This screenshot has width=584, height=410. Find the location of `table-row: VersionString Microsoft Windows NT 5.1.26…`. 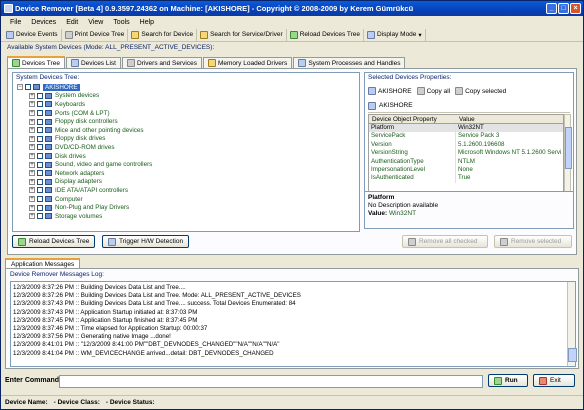

table-row: VersionString Microsoft Windows NT 5.1.26… is located at coordinates (466, 153).